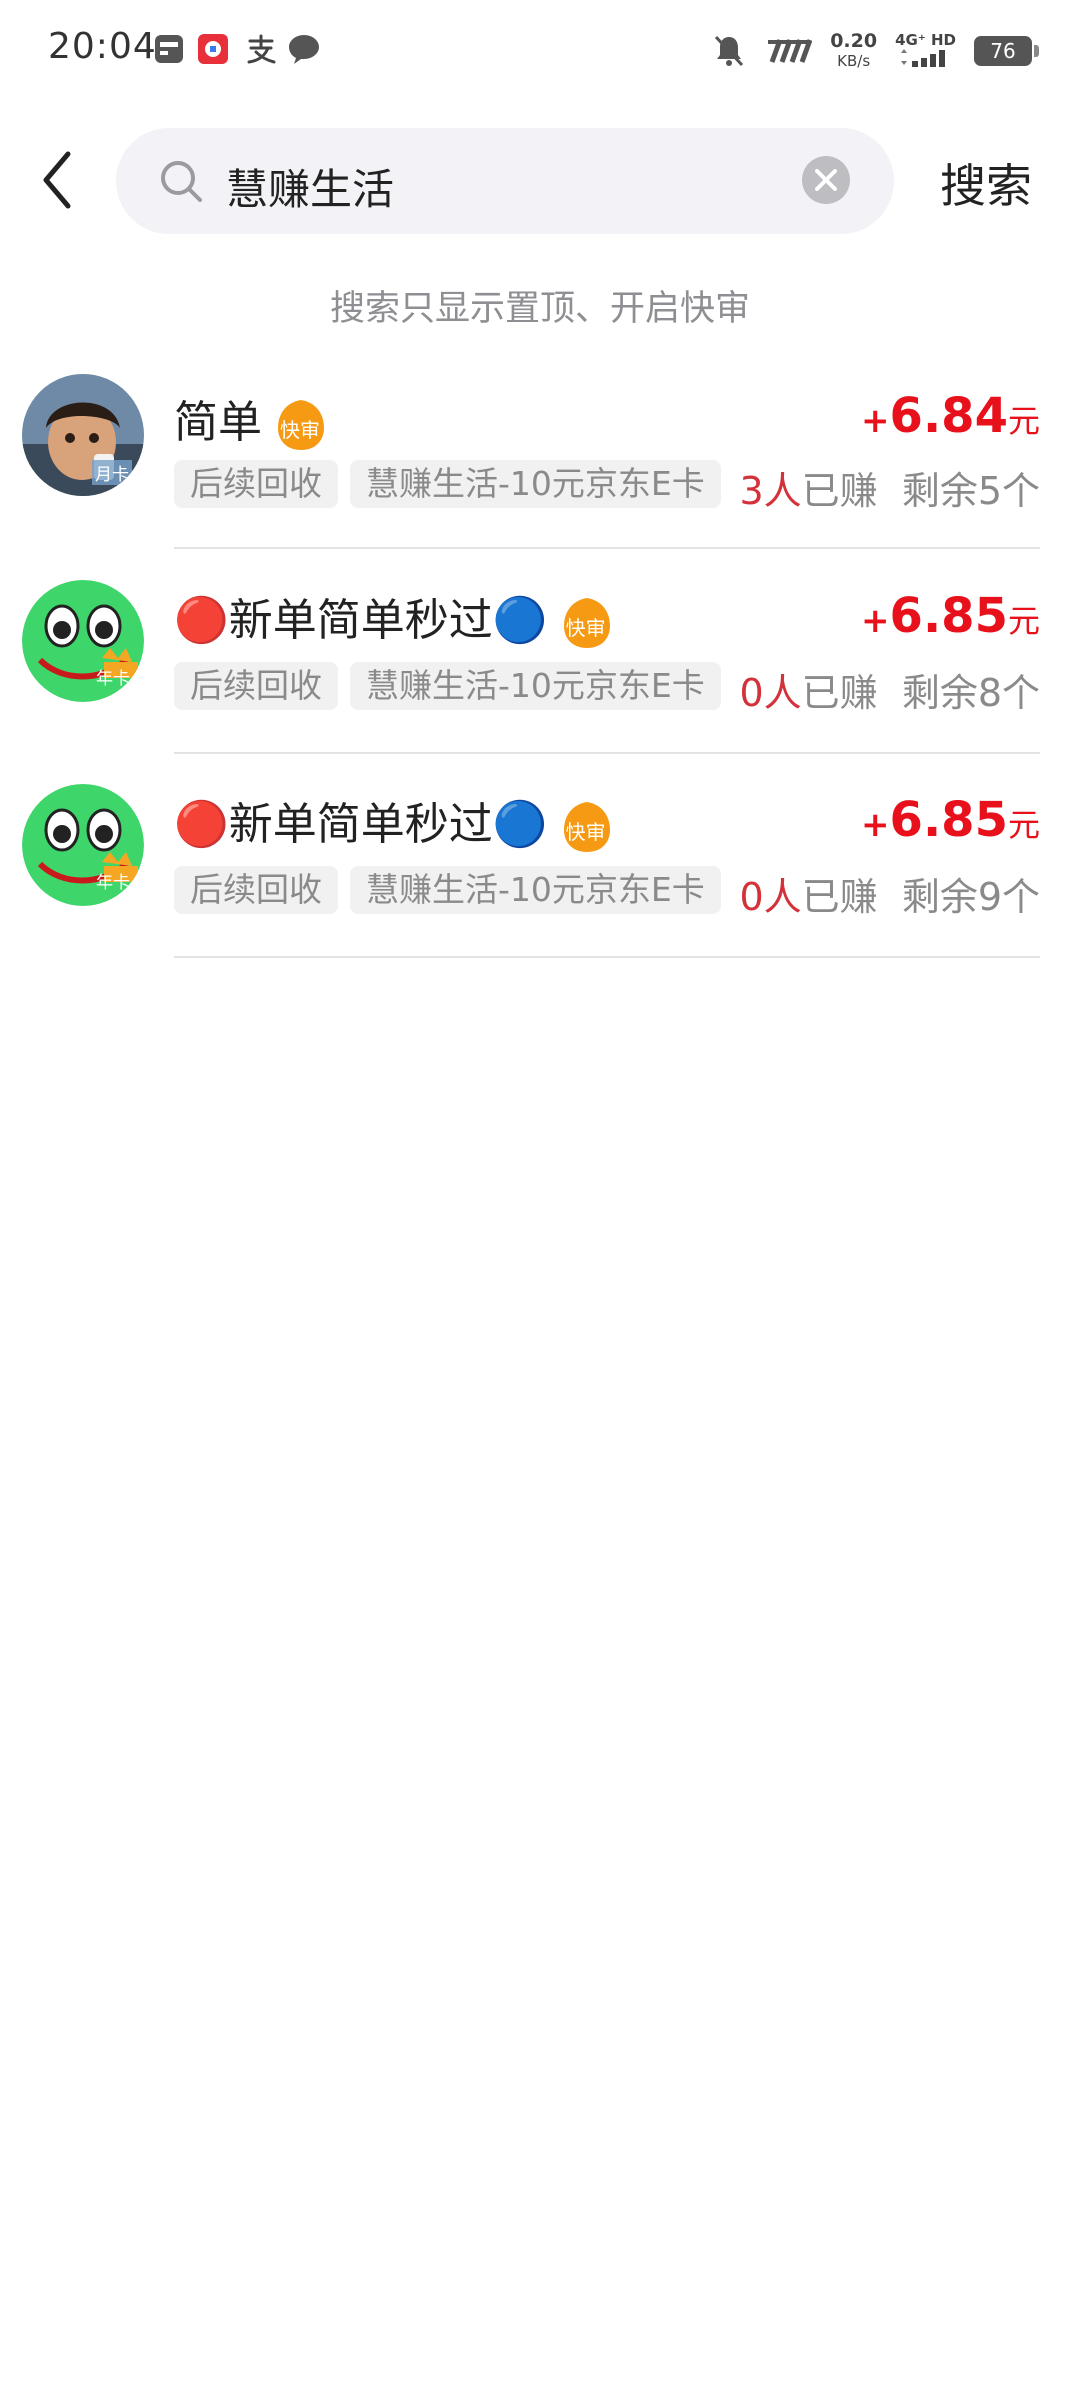 The image size is (1080, 2400). Describe the element at coordinates (261, 49) in the screenshot. I see `alipay-icon` at that location.